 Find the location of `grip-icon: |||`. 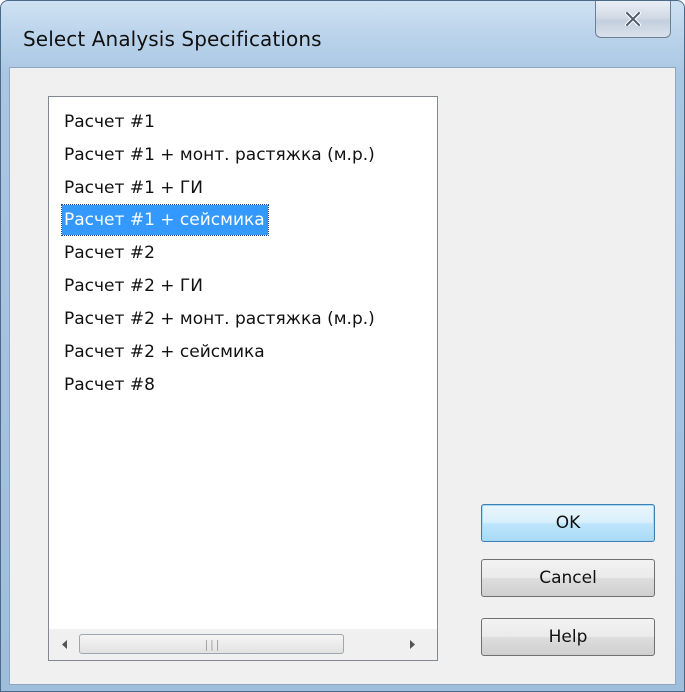

grip-icon: ||| is located at coordinates (212, 644).